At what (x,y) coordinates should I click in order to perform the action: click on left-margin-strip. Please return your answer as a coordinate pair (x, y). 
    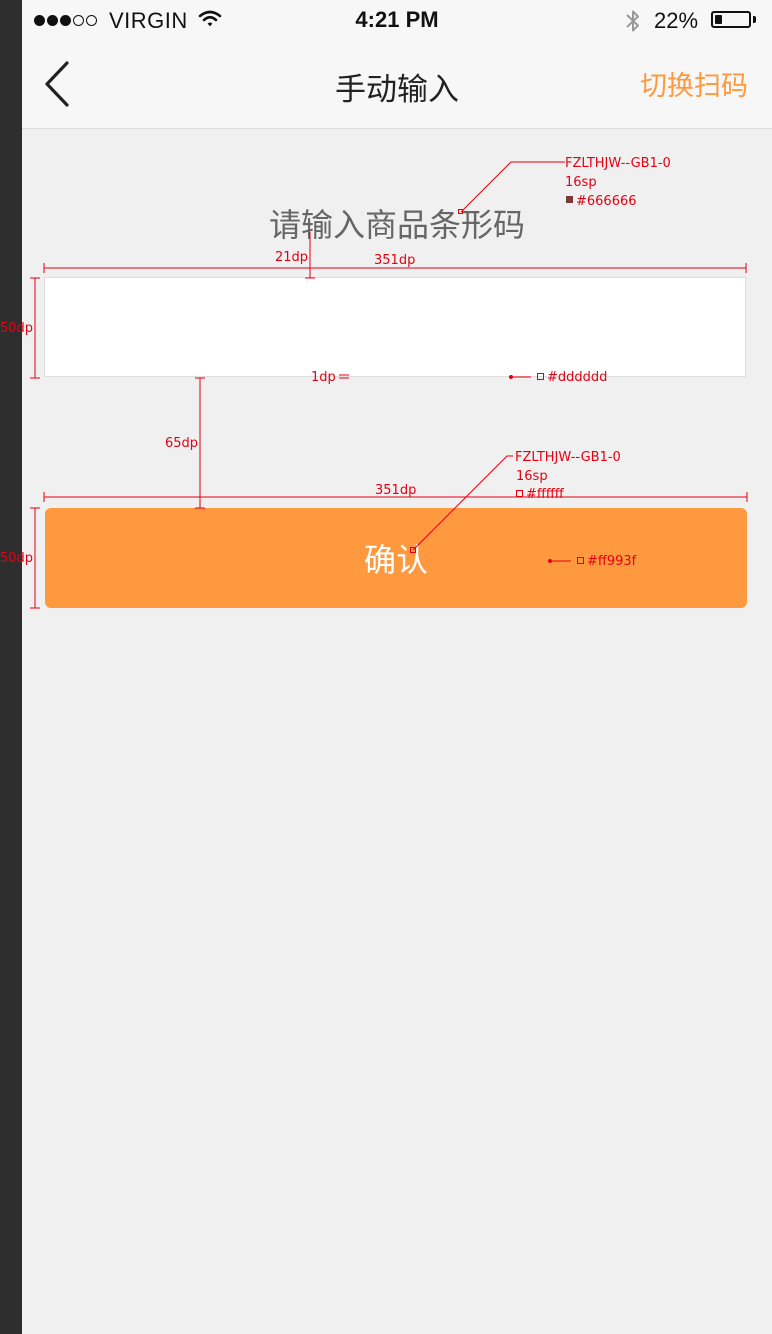
    Looking at the image, I should click on (11, 667).